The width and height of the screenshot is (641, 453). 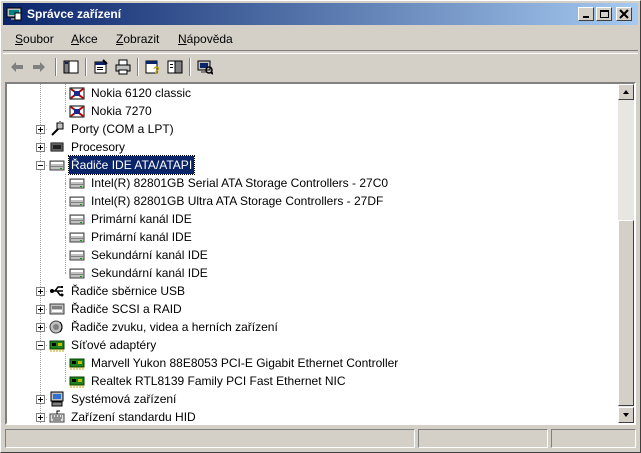 What do you see at coordinates (209, 39) in the screenshot?
I see `menu-label-rest: ápověda` at bounding box center [209, 39].